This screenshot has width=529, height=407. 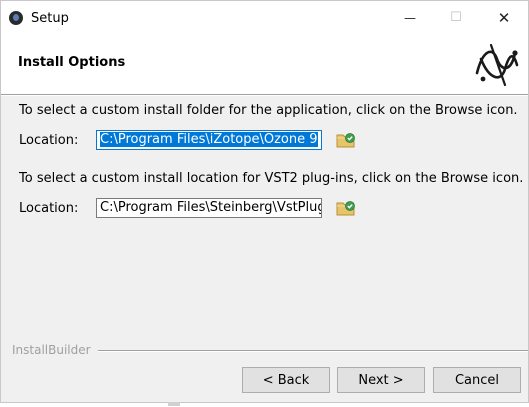 I want to click on app-folder-browse-icon, so click(x=346, y=140).